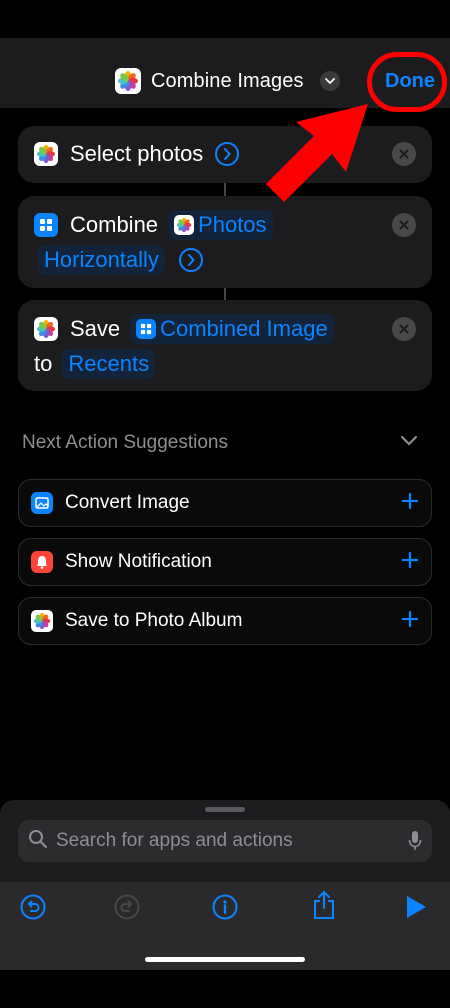 The width and height of the screenshot is (450, 1008). What do you see at coordinates (225, 909) in the screenshot?
I see `info-icon` at bounding box center [225, 909].